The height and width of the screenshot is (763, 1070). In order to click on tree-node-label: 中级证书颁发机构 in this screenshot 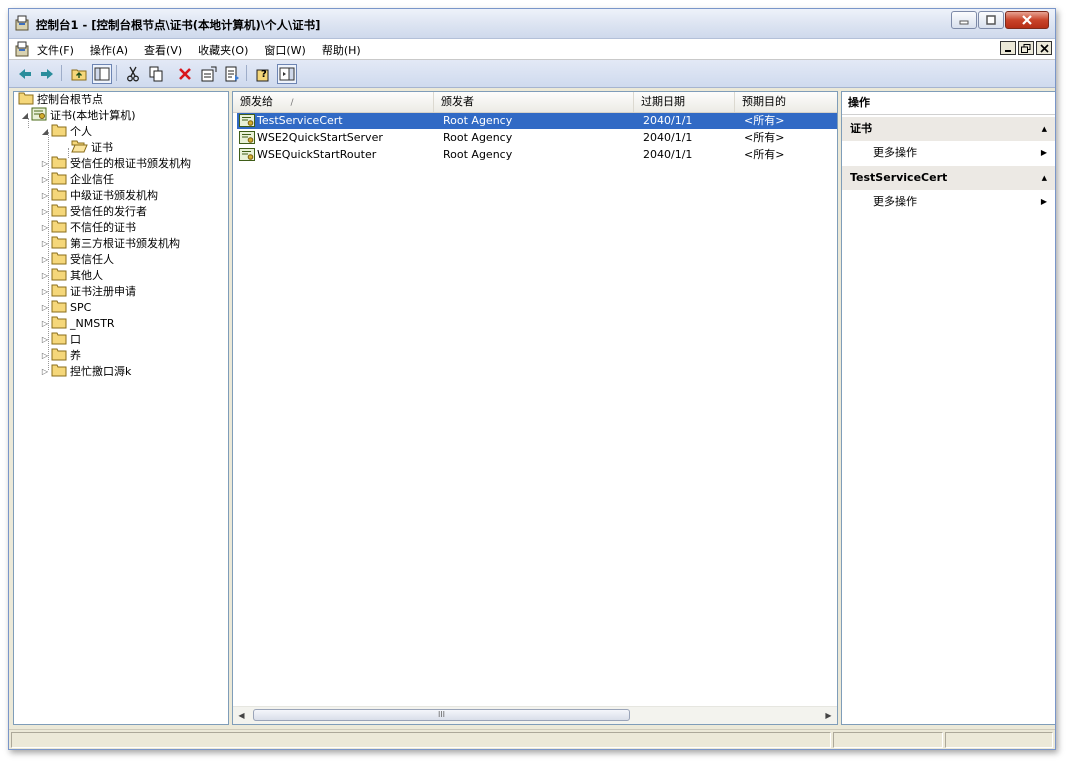, I will do `click(114, 195)`.